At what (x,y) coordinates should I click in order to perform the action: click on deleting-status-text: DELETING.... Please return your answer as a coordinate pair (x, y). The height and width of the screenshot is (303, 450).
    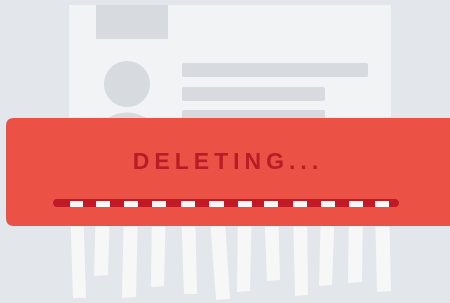
    Looking at the image, I should click on (228, 161).